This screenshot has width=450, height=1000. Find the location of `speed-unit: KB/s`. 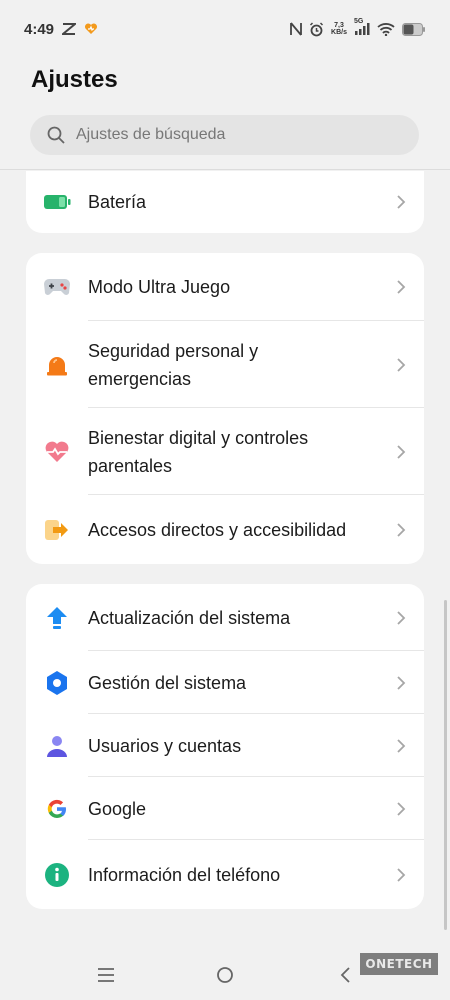

speed-unit: KB/s is located at coordinates (339, 32).